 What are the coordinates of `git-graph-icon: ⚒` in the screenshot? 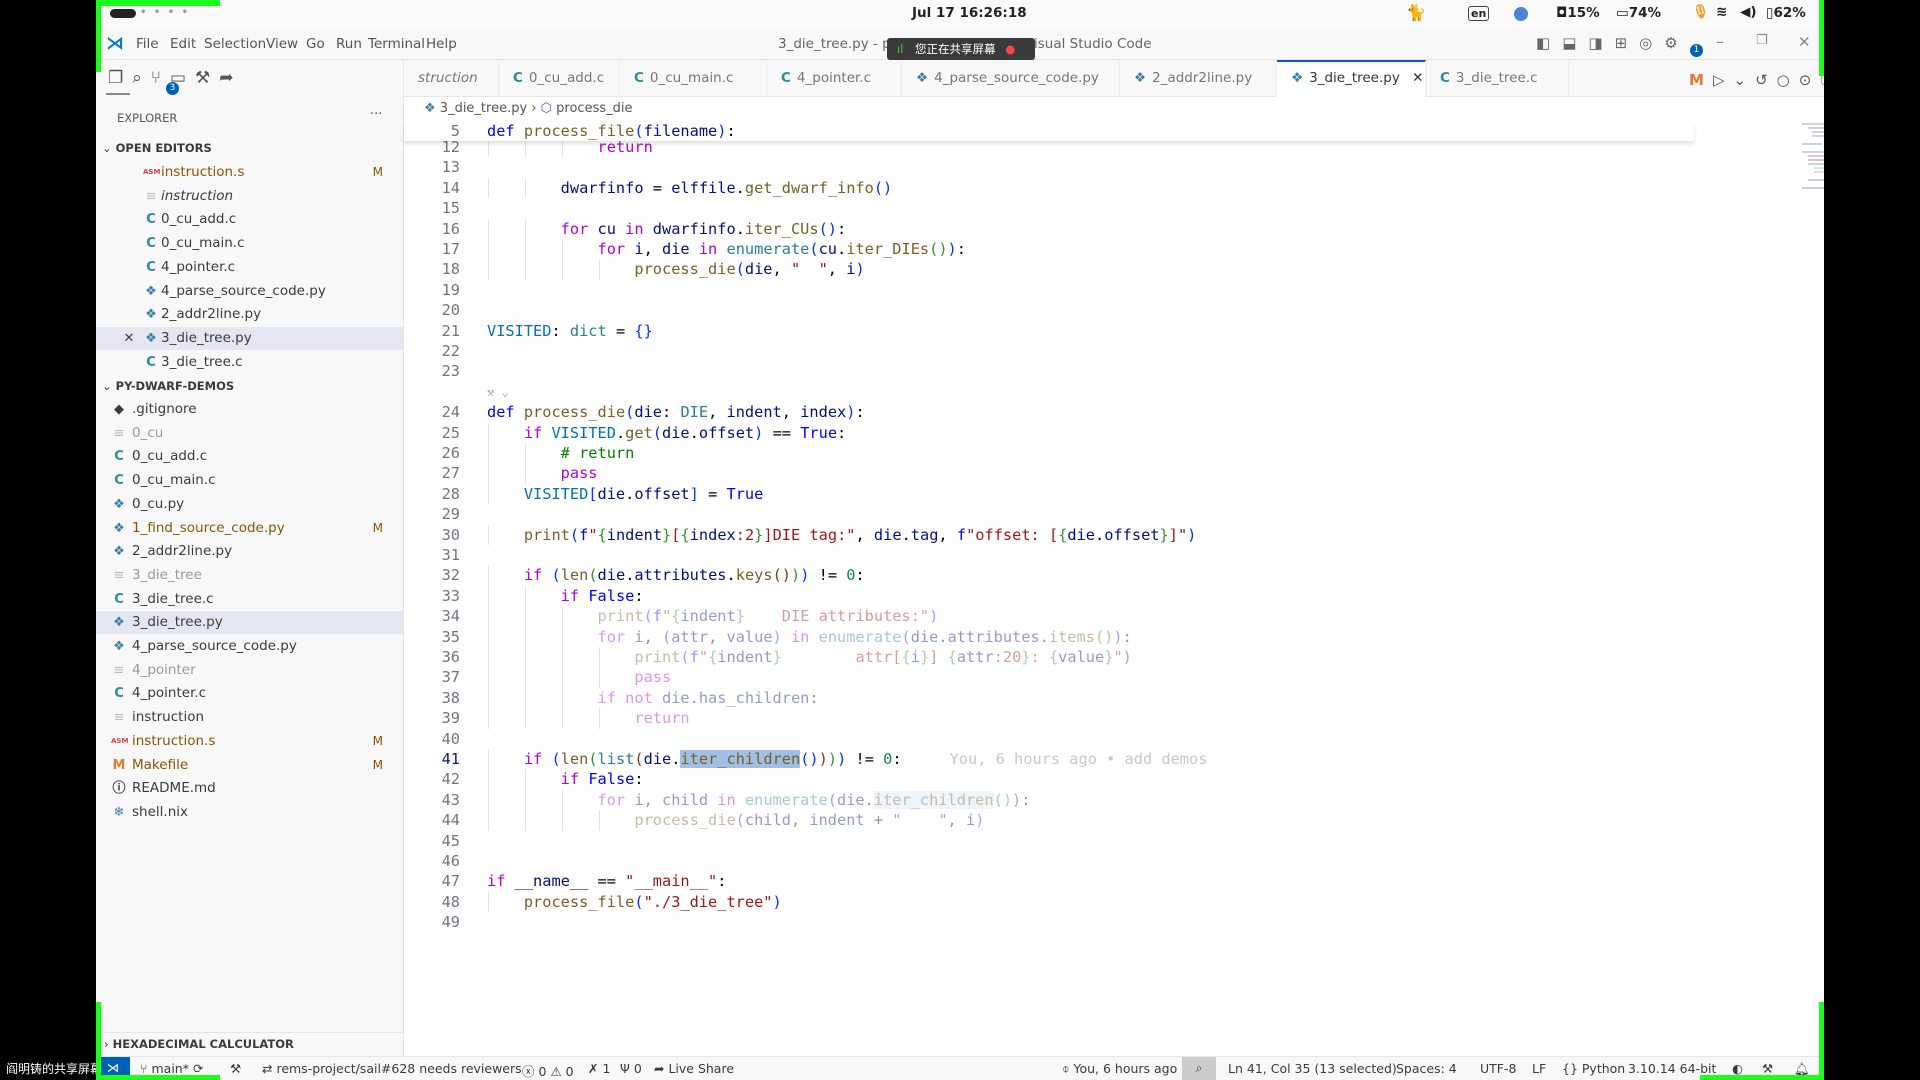 It's located at (235, 1068).